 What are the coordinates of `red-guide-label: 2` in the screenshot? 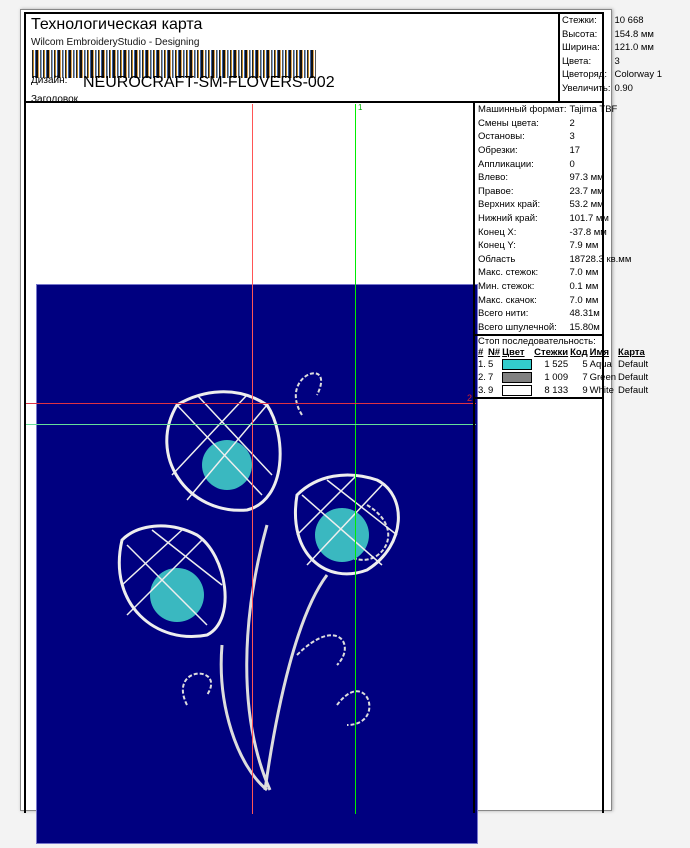 It's located at (470, 398).